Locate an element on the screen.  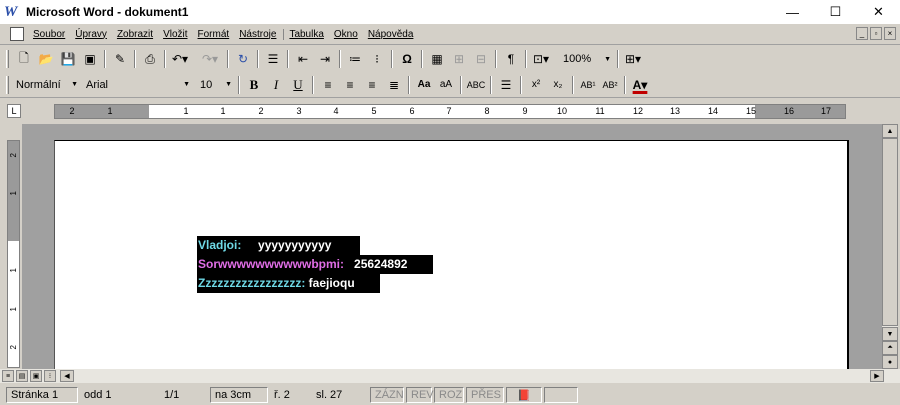
status-empty-cell is located at coordinates (561, 395).